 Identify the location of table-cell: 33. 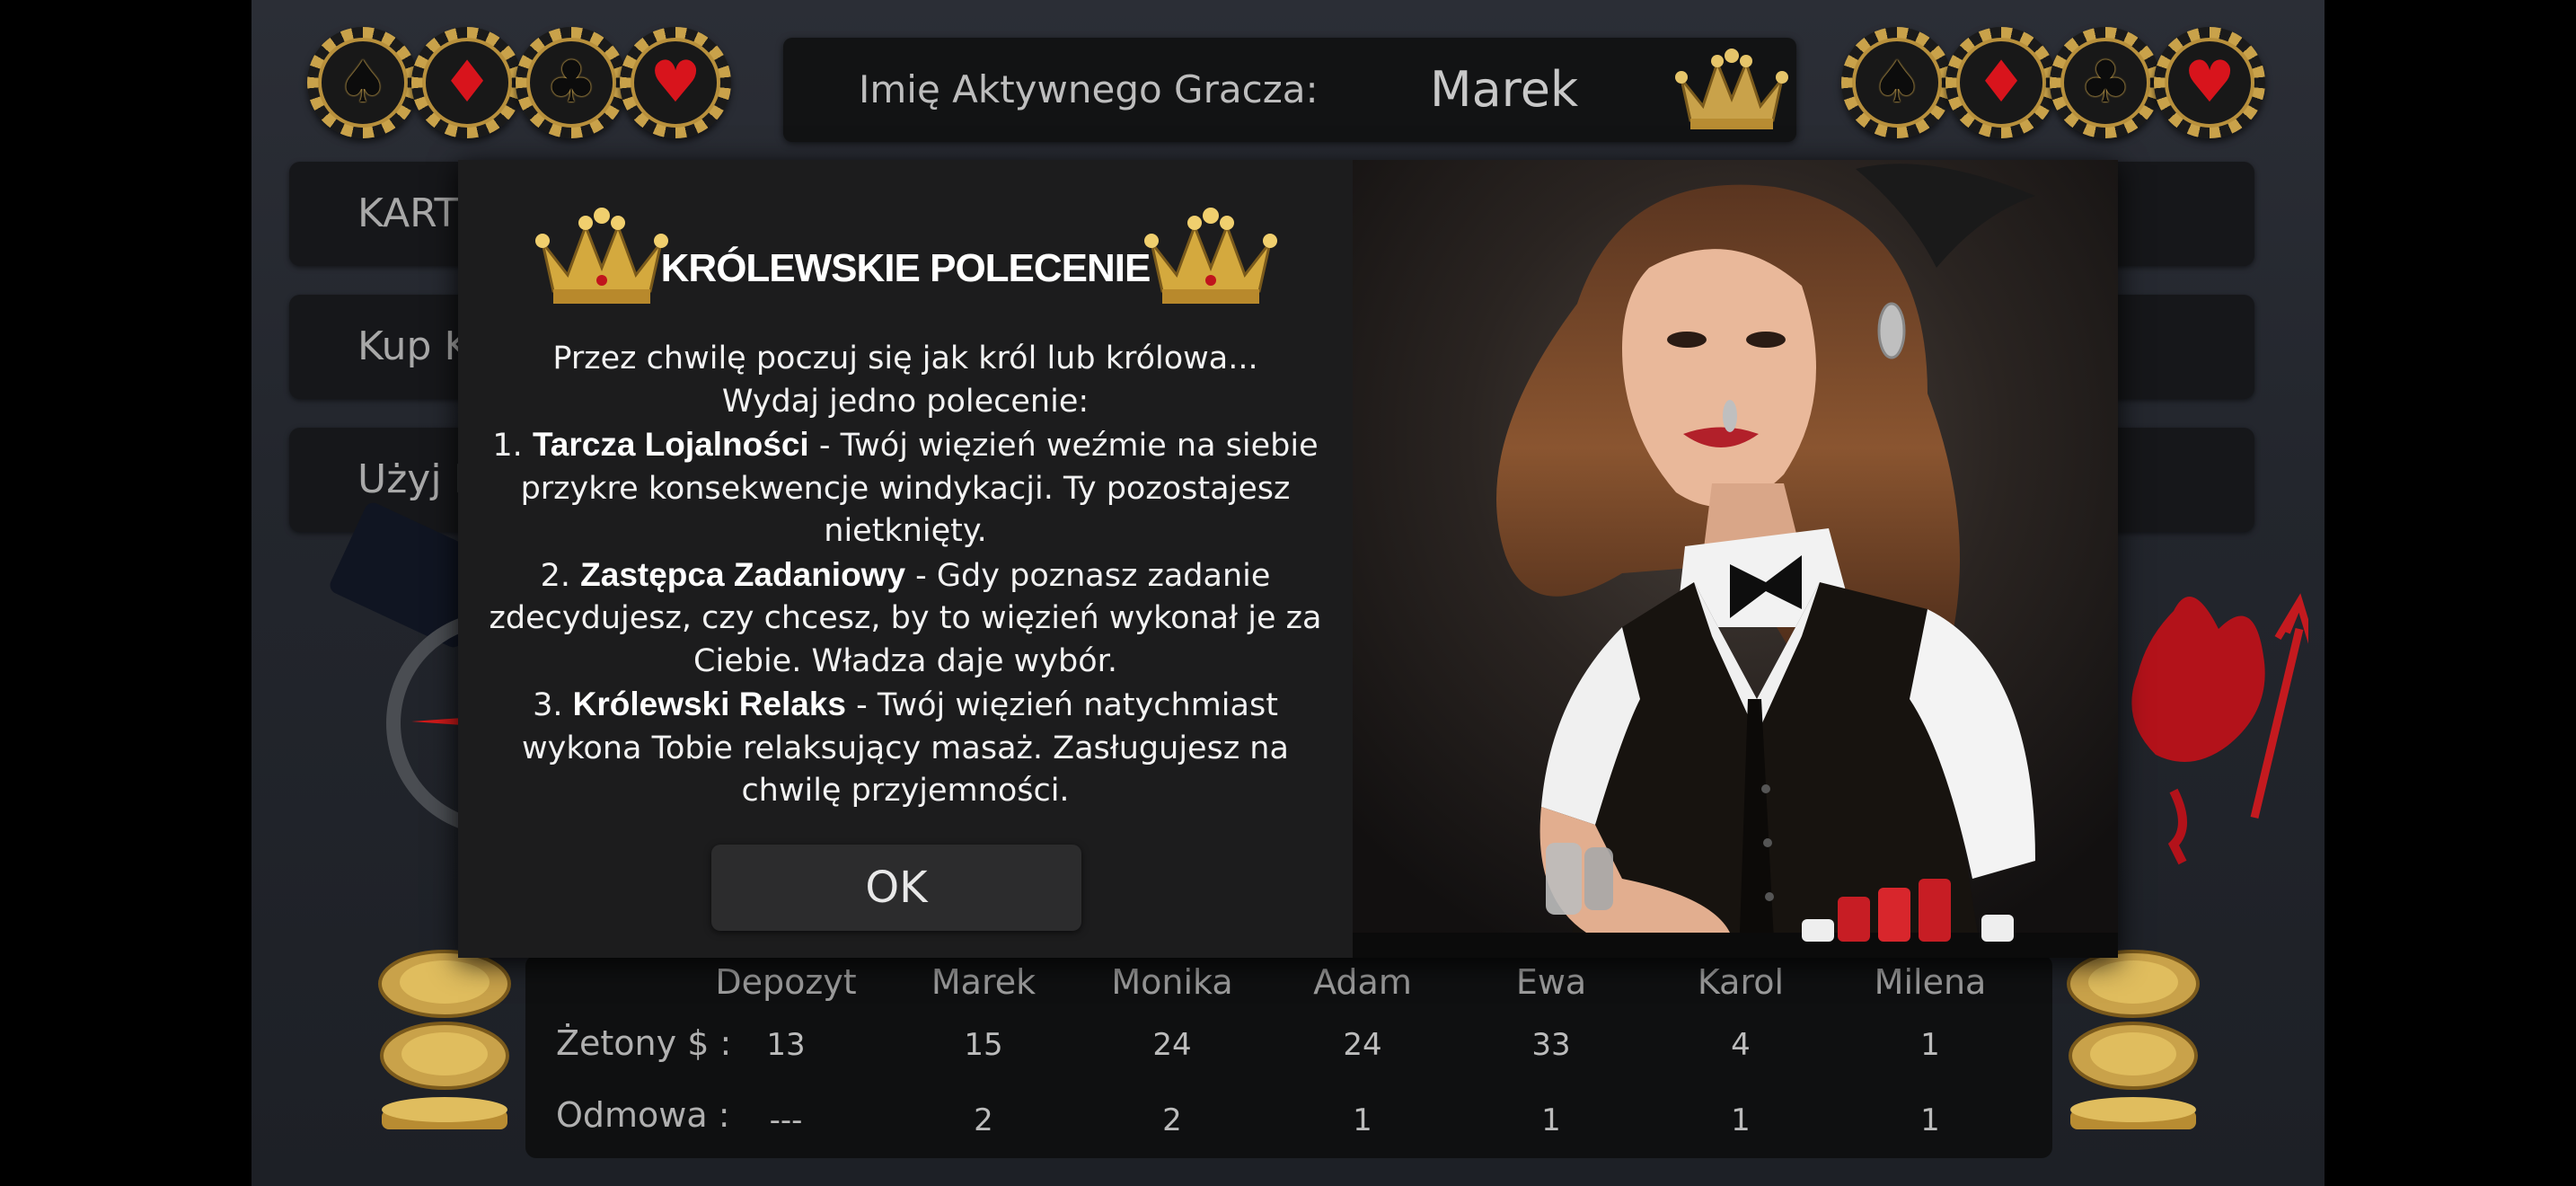
(1551, 1045).